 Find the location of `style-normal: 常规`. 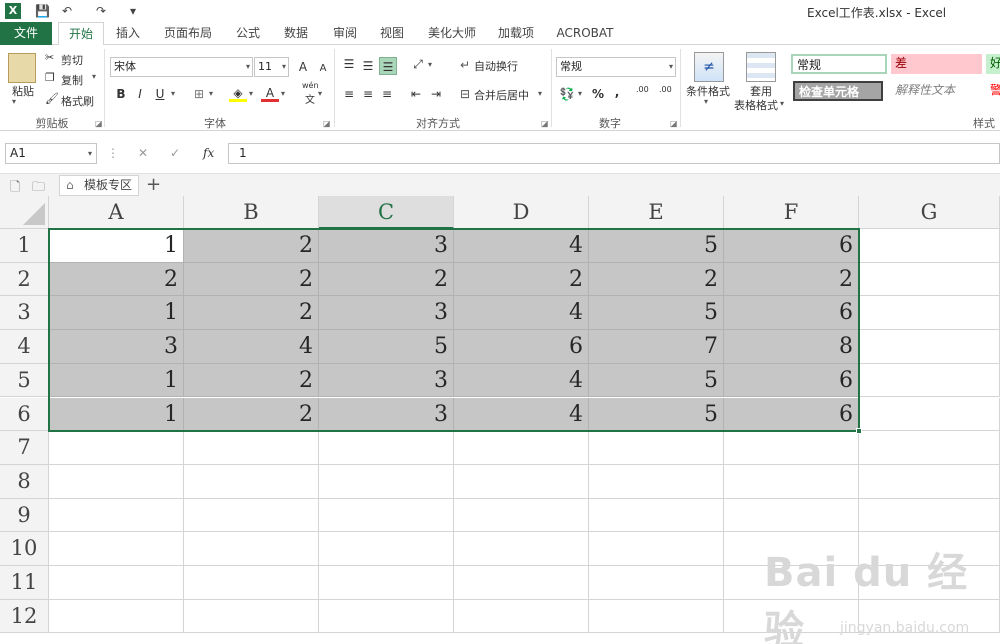

style-normal: 常规 is located at coordinates (839, 64).